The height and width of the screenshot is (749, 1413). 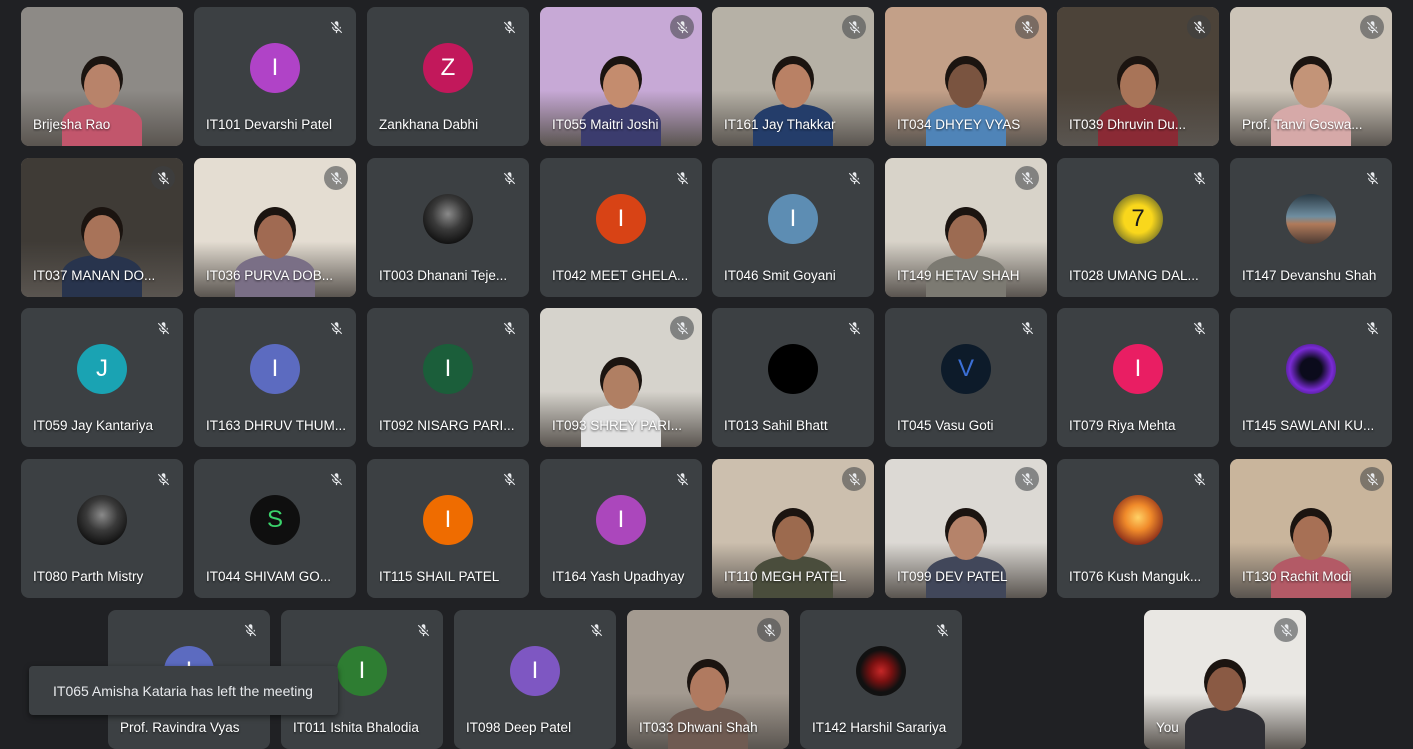 What do you see at coordinates (72, 124) in the screenshot?
I see `participant-name: Brijesha Rao` at bounding box center [72, 124].